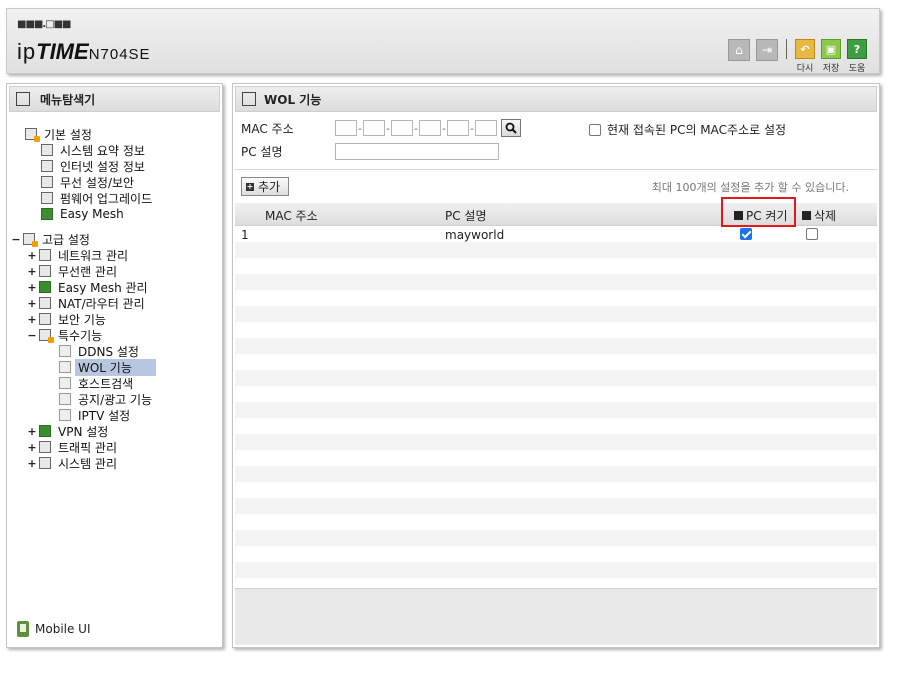 This screenshot has width=898, height=681. I want to click on tree-item-iptv: IPTV 설정, so click(96, 415).